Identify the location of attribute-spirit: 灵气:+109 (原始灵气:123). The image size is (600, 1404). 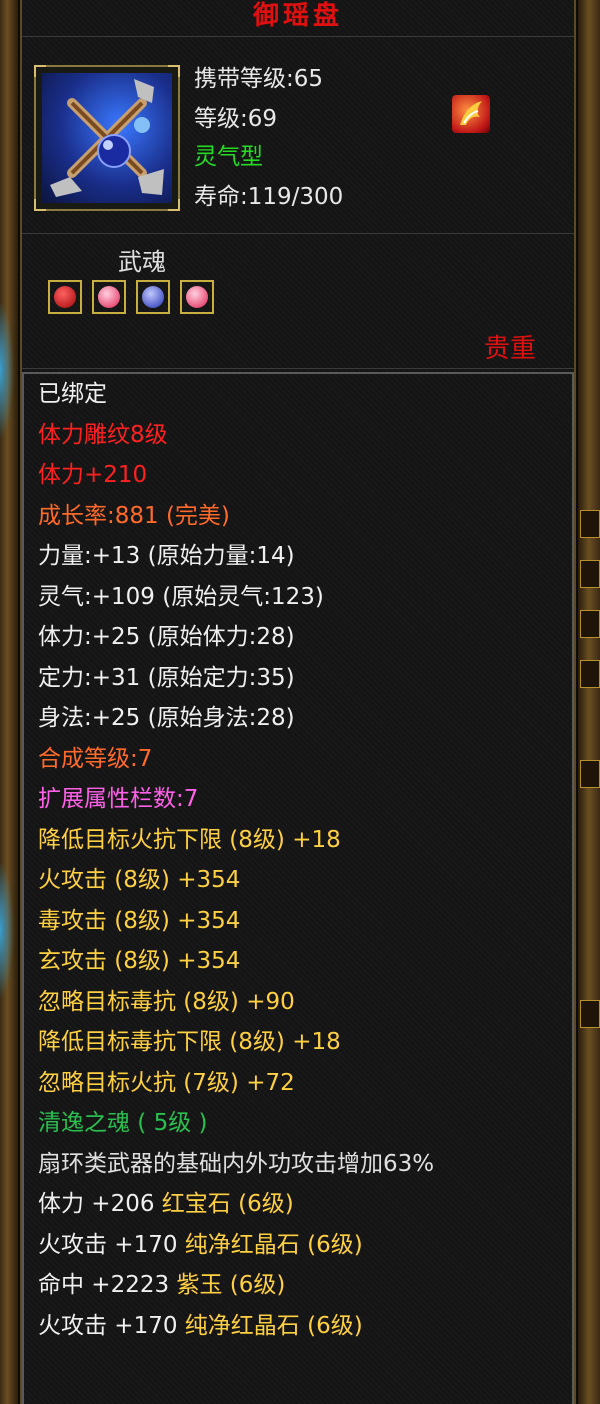
(181, 596).